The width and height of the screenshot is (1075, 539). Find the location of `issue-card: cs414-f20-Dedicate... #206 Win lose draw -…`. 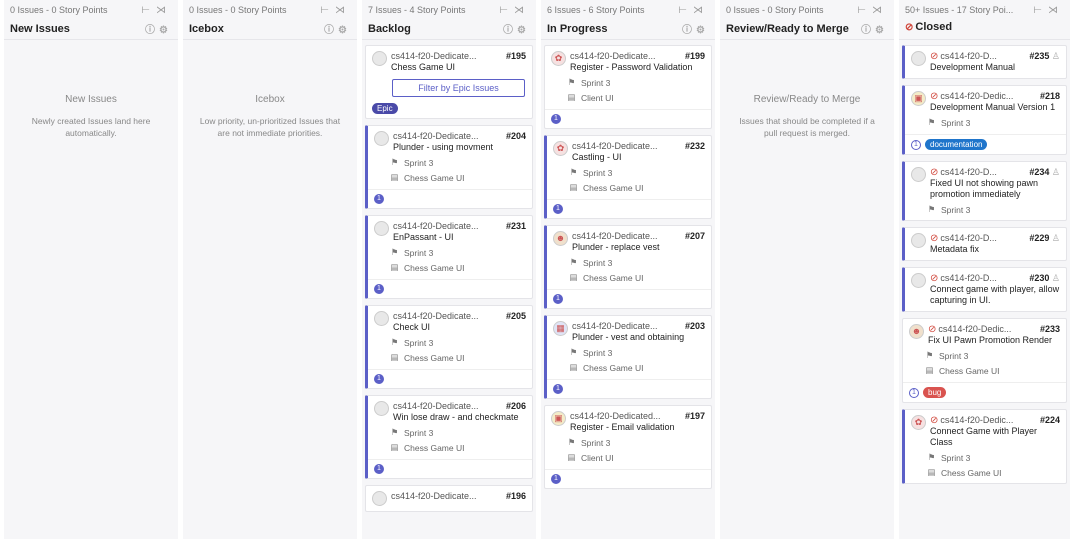

issue-card: cs414-f20-Dedicate... #206 Win lose draw -… is located at coordinates (449, 437).